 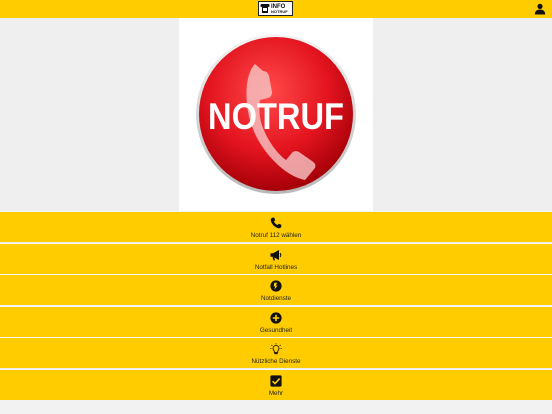 I want to click on menu-item-label: Nützliche Dienste, so click(x=276, y=362).